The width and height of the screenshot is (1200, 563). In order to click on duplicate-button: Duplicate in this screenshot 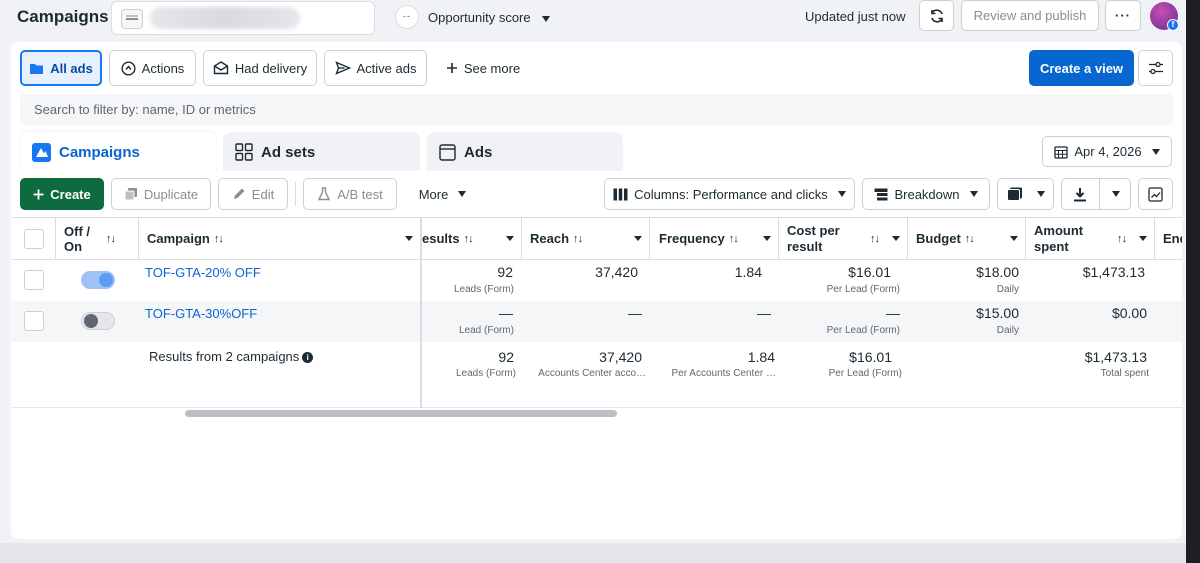, I will do `click(161, 194)`.